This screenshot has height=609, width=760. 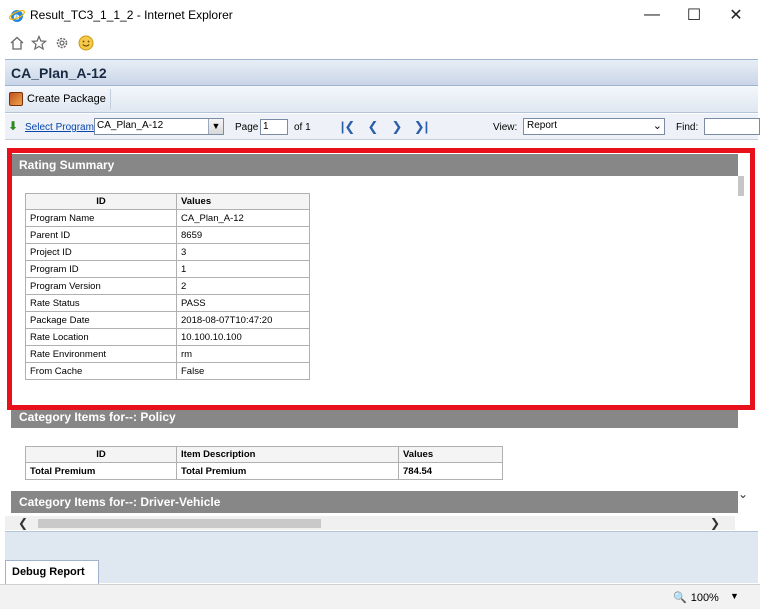 I want to click on scroll-right-icon: ❯, so click(x=715, y=523).